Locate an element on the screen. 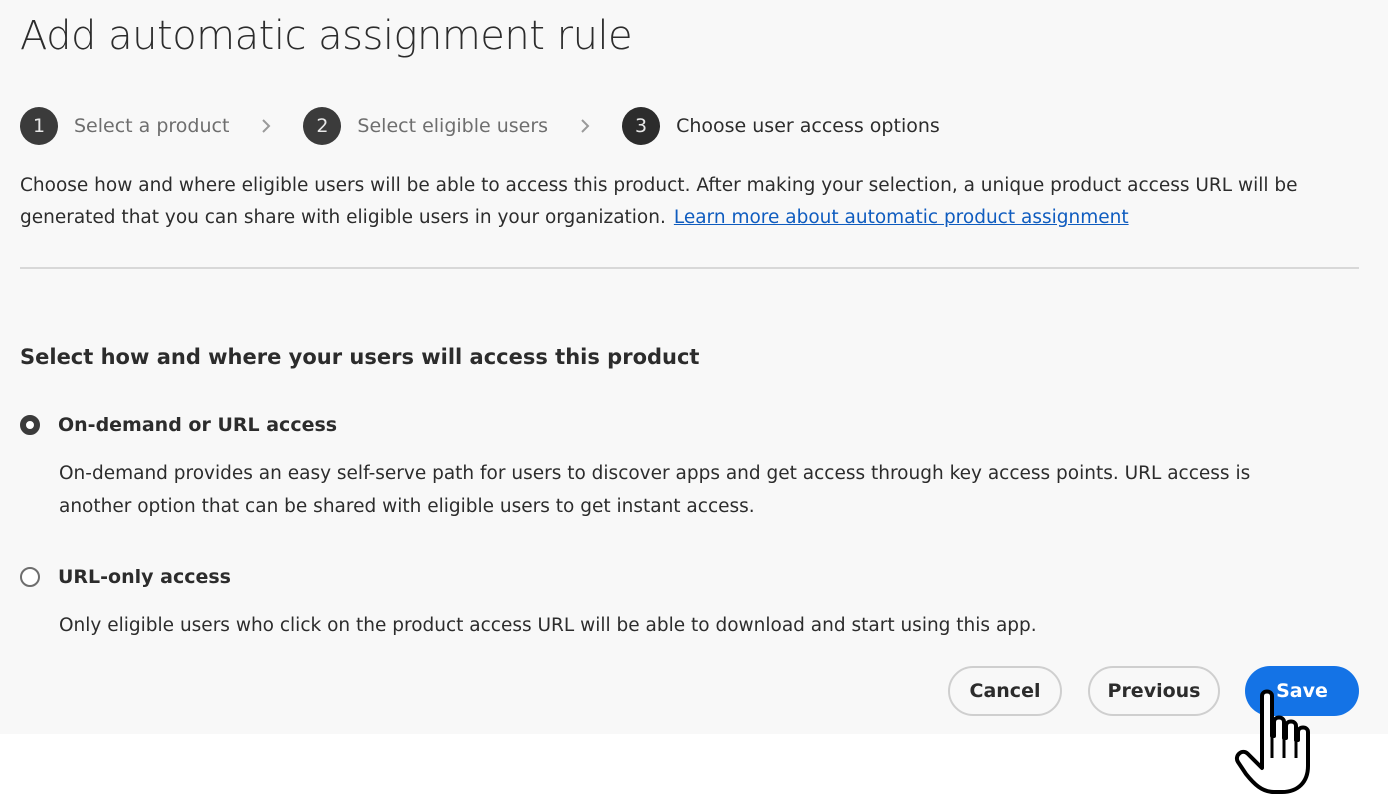 The height and width of the screenshot is (796, 1388). step-number-badge: 1 is located at coordinates (39, 126).